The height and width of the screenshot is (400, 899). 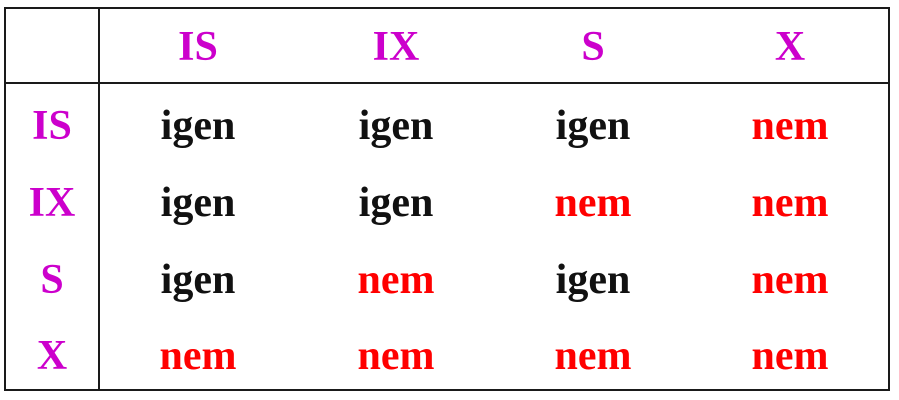 I want to click on column-header: S, so click(x=593, y=47).